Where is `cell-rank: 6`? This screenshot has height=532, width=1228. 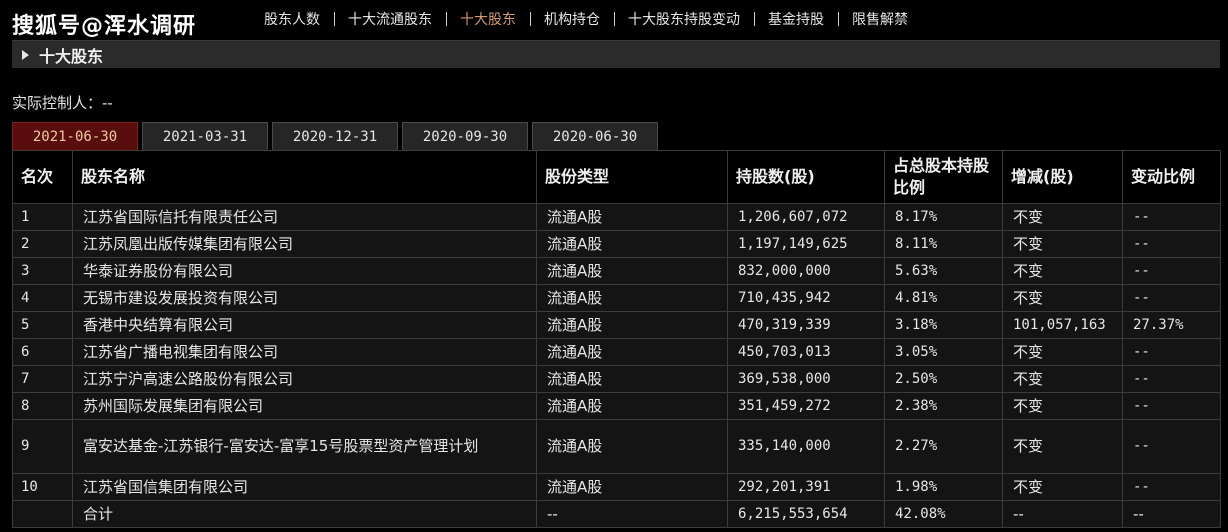 cell-rank: 6 is located at coordinates (42, 352).